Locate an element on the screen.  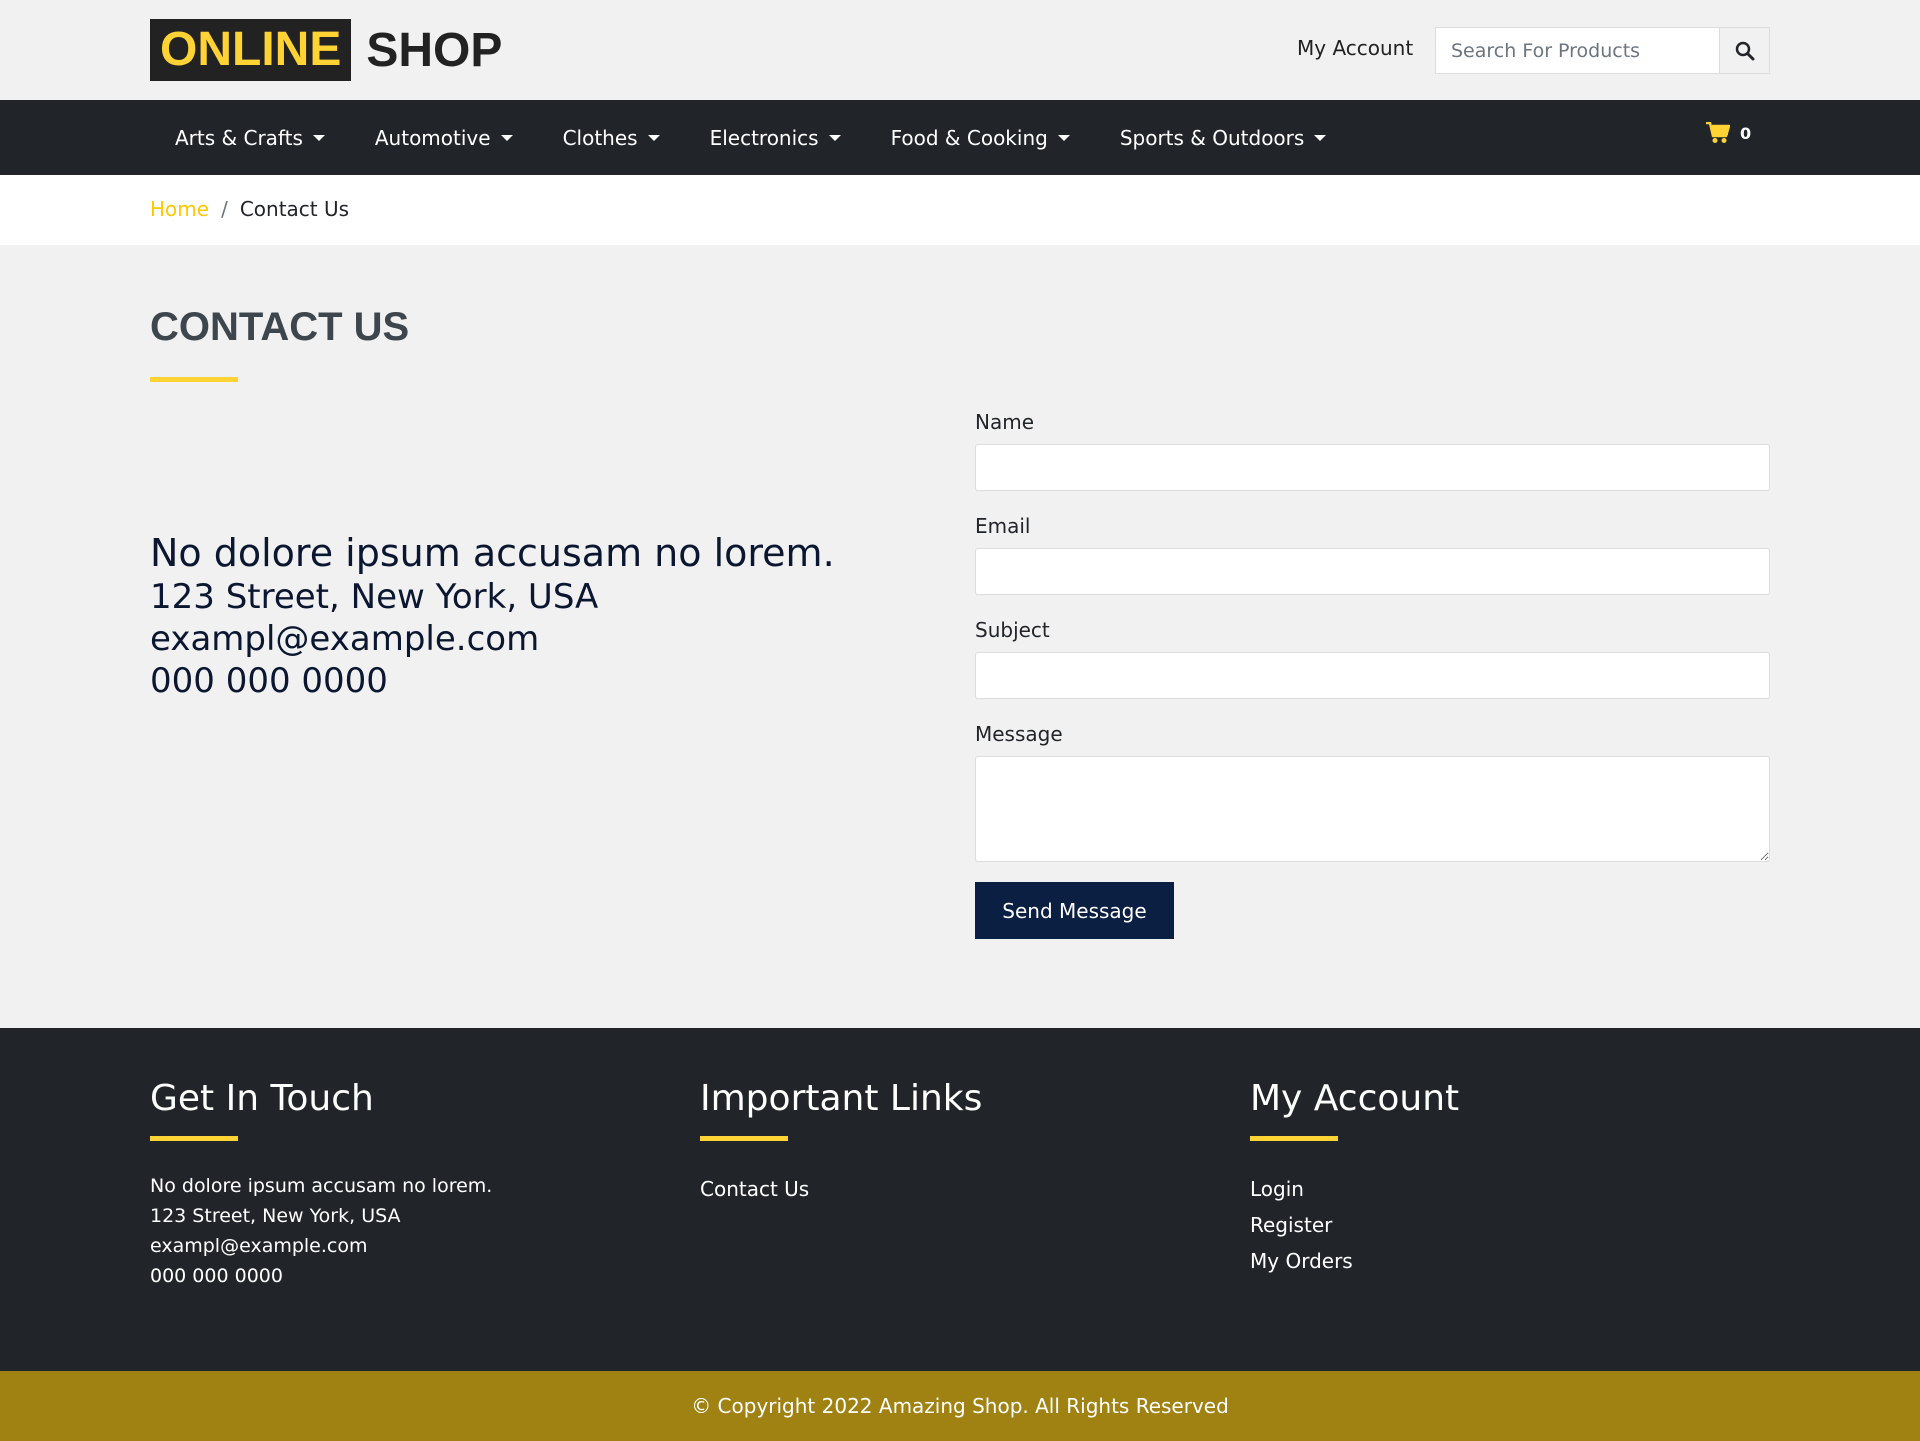
nav-item-food-cooking: Food & Cooking is located at coordinates (980, 138).